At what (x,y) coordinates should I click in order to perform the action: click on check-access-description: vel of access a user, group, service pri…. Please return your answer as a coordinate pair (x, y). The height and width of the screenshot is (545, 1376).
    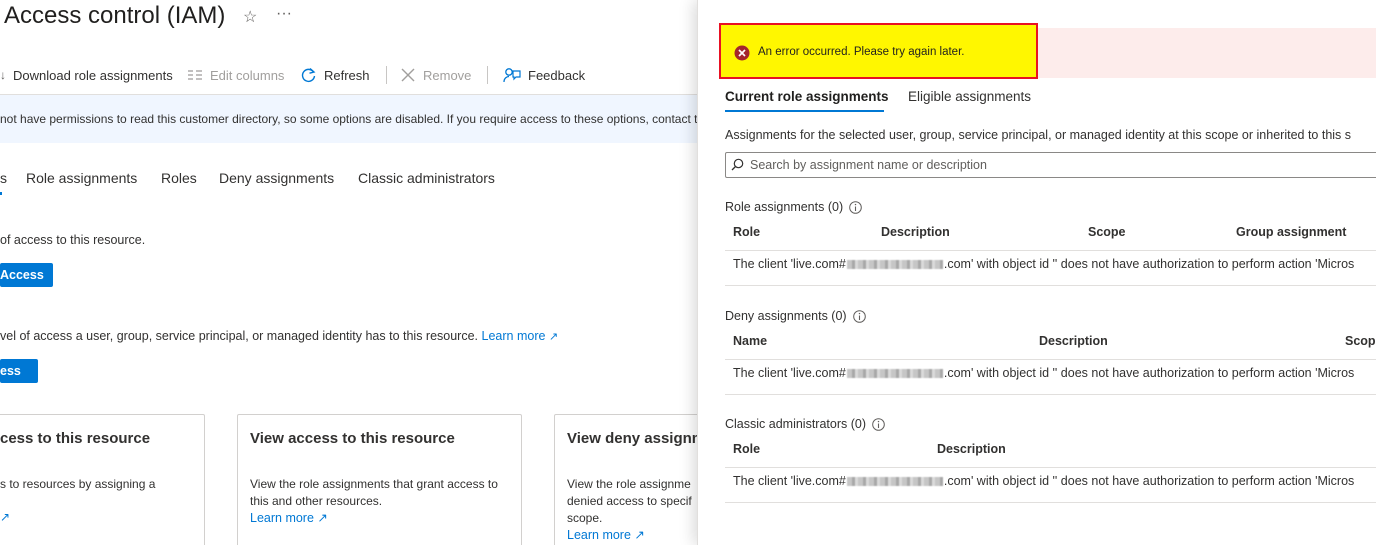
    Looking at the image, I should click on (279, 336).